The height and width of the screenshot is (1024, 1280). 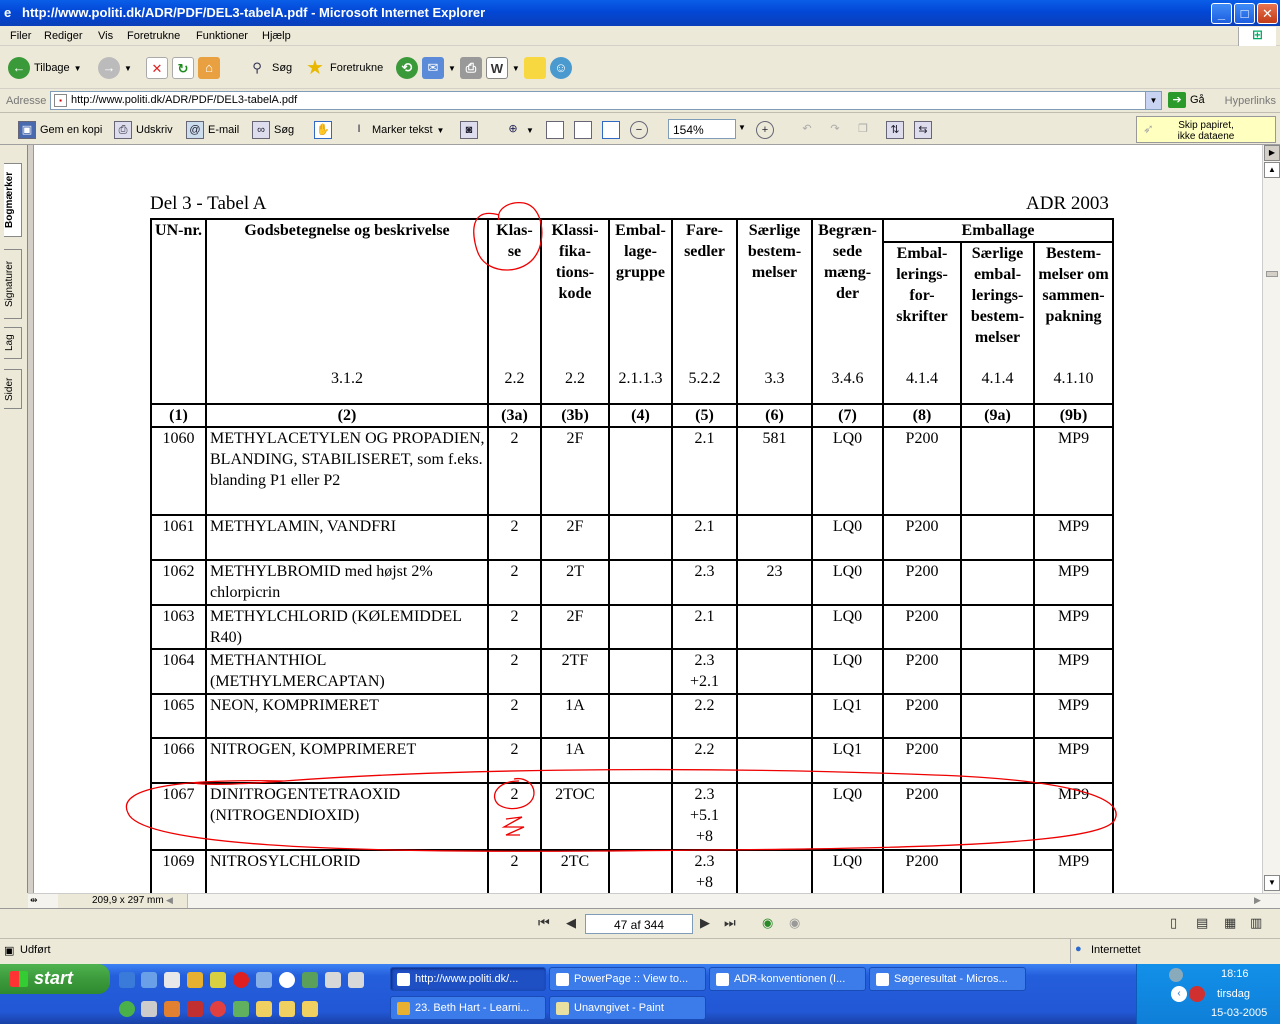 What do you see at coordinates (433, 68) in the screenshot?
I see `mail-icon: ✉` at bounding box center [433, 68].